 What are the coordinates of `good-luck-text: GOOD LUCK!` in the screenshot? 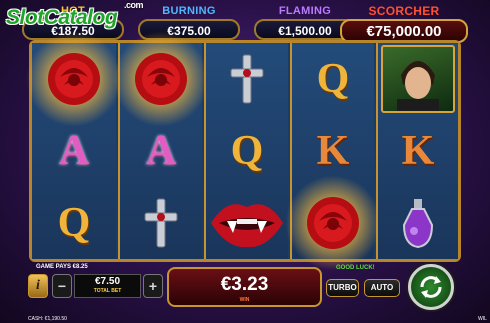 It's located at (355, 268).